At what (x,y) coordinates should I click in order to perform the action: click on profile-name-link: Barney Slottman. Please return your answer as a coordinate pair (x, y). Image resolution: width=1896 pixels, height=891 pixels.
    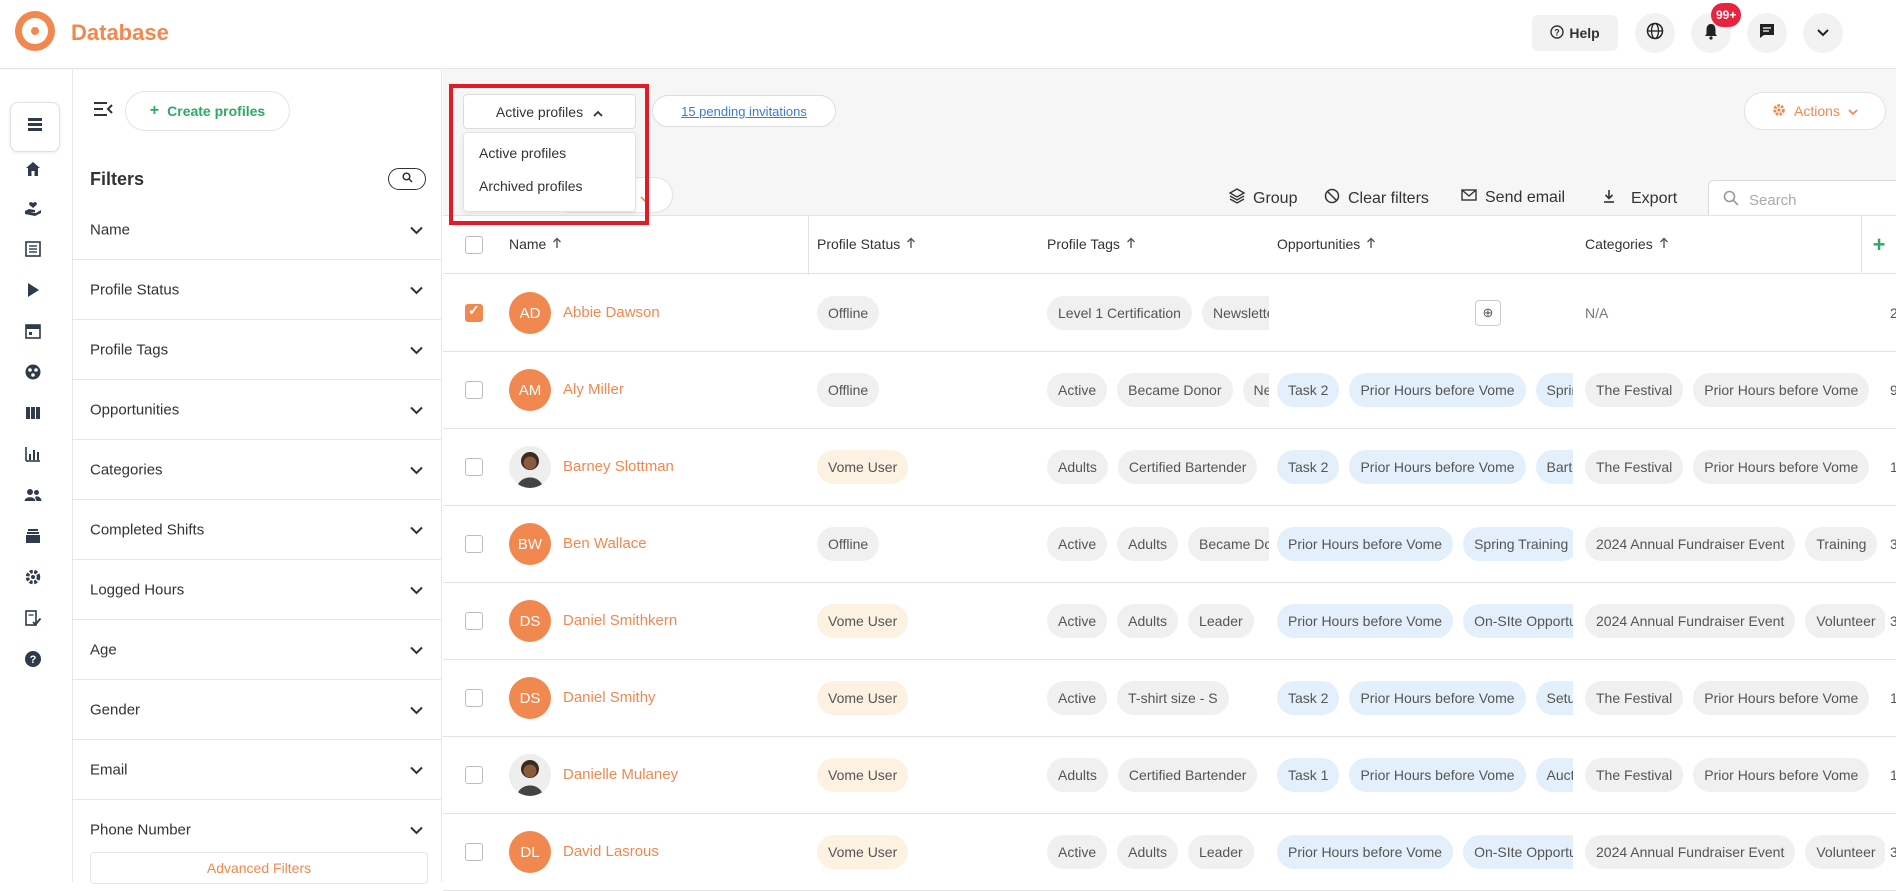
    Looking at the image, I should click on (618, 466).